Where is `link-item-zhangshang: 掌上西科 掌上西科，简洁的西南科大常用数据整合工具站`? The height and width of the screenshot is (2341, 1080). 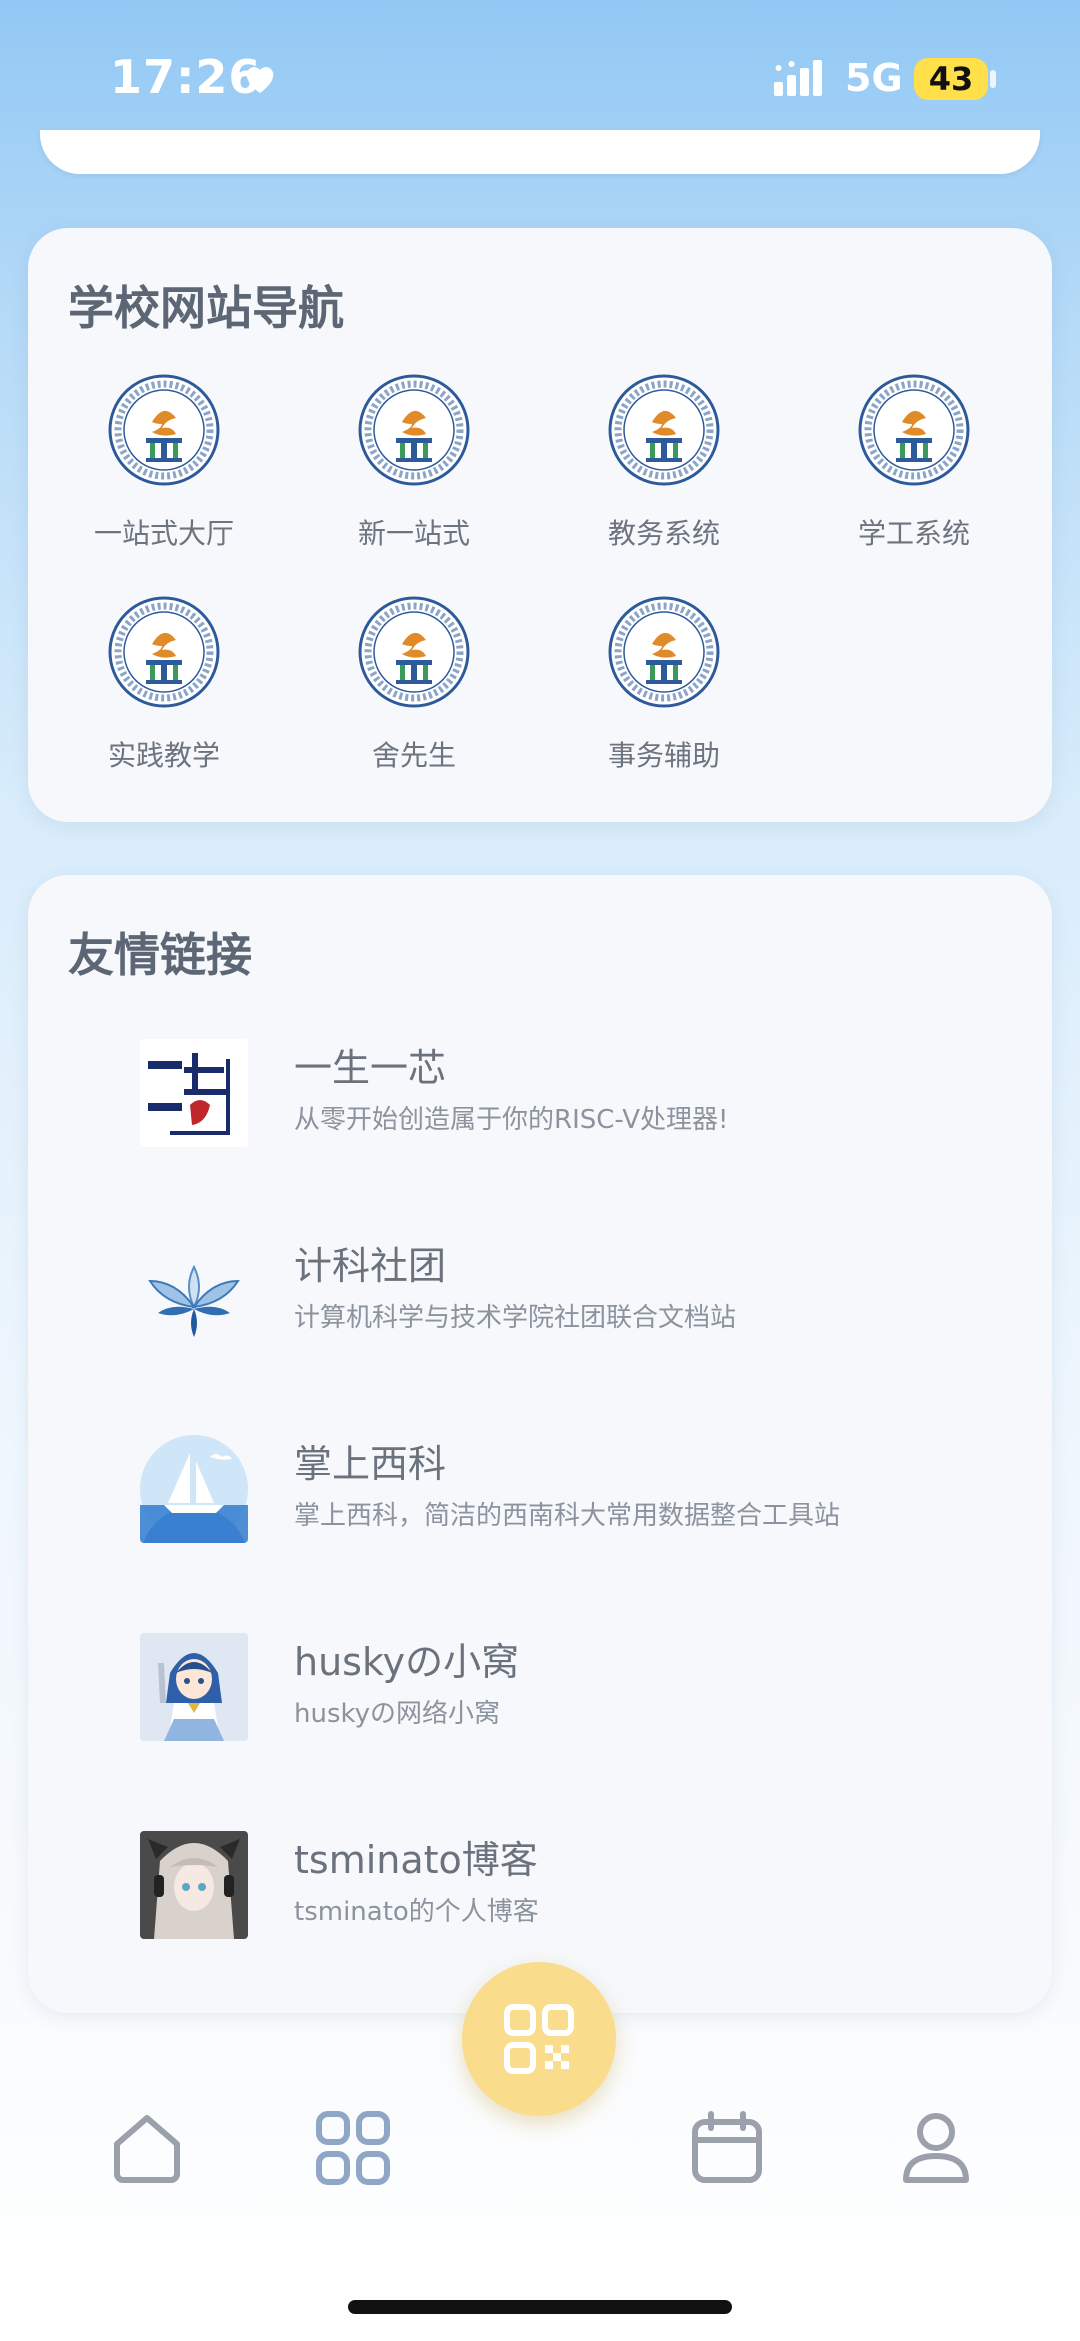 link-item-zhangshang: 掌上西科 掌上西科，简洁的西南科大常用数据整合工具站 is located at coordinates (548, 1491).